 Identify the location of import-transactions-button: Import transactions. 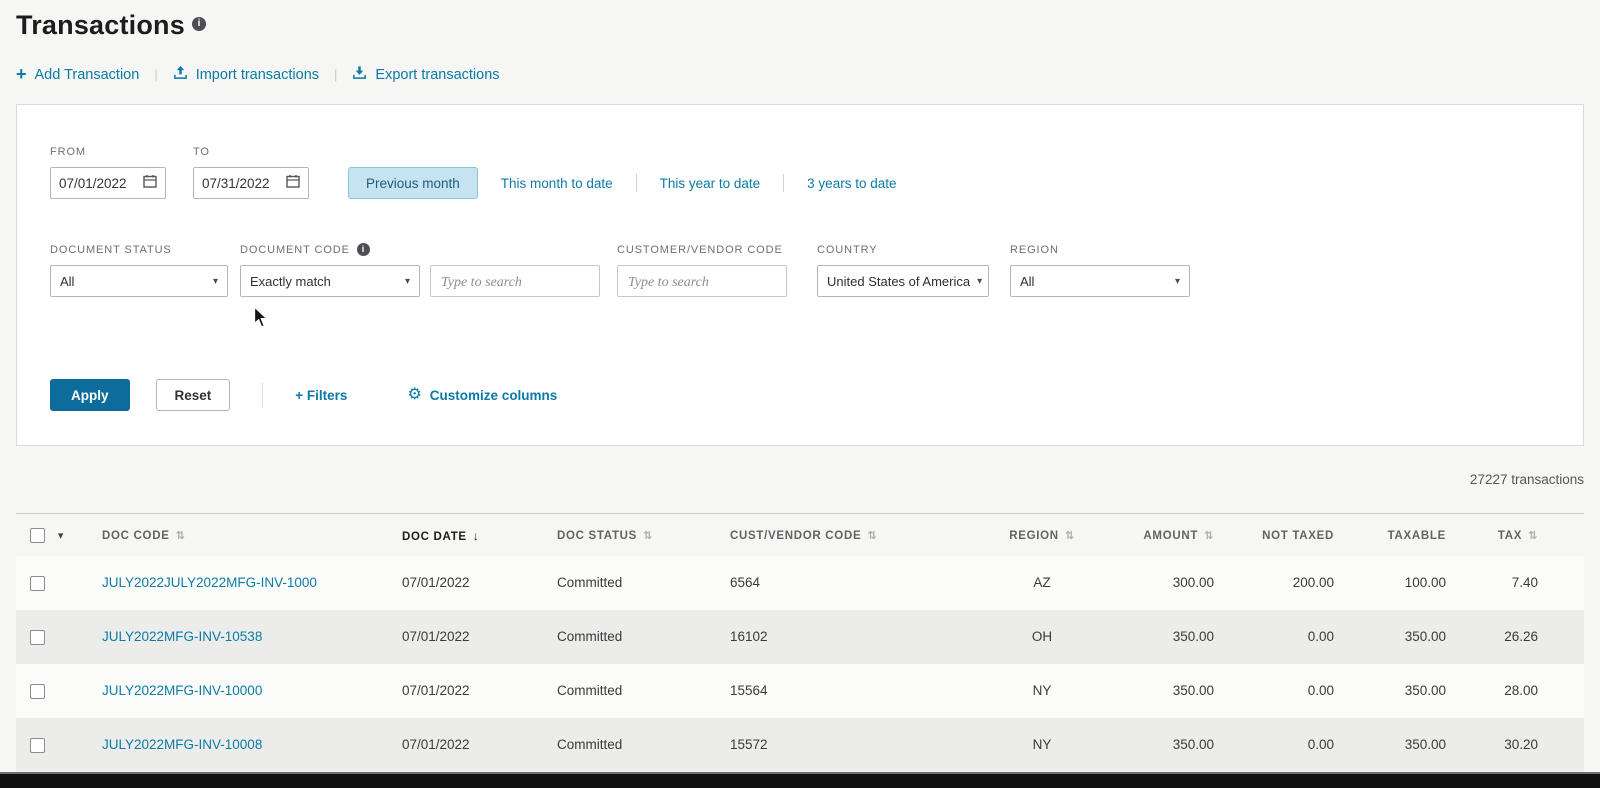
(246, 74).